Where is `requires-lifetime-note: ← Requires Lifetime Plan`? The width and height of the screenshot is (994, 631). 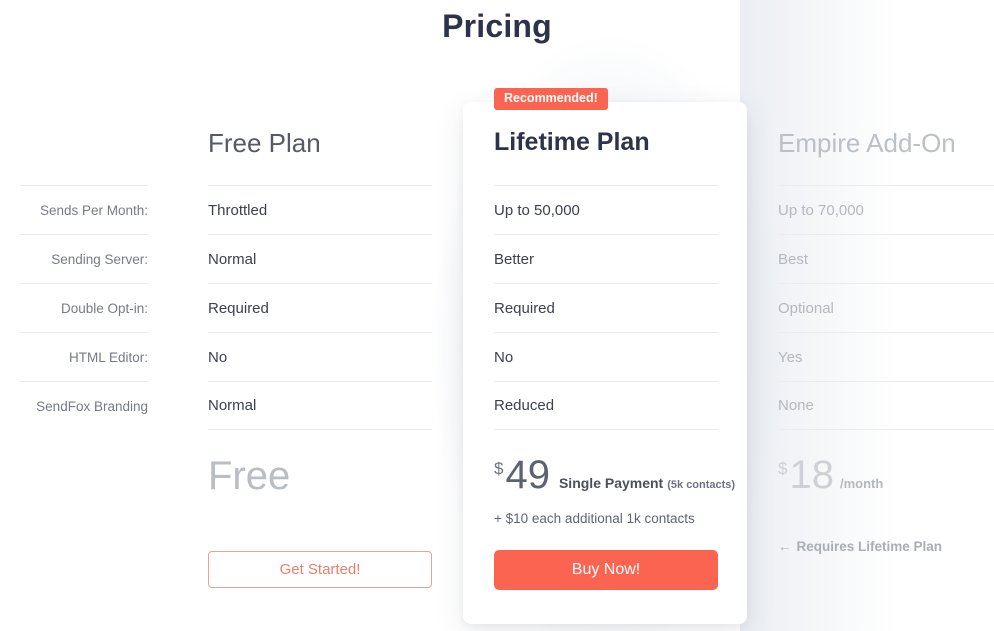
requires-lifetime-note: ← Requires Lifetime Plan is located at coordinates (860, 546).